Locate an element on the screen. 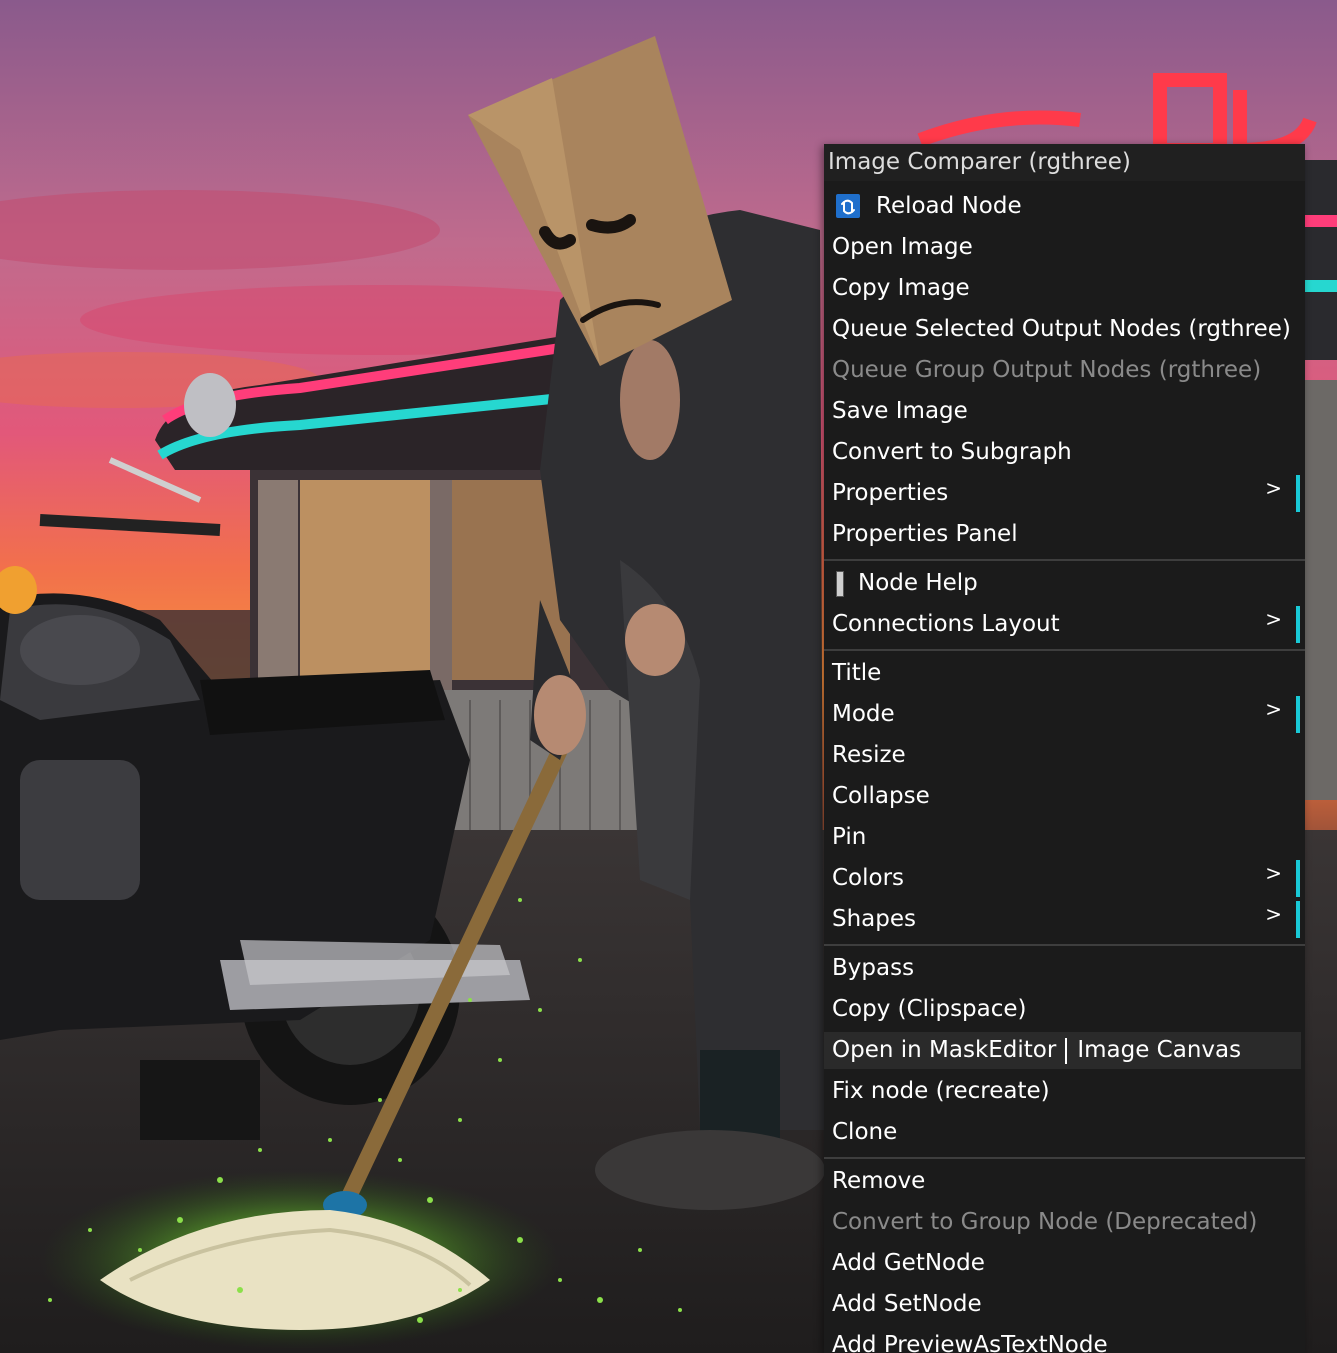 The width and height of the screenshot is (1337, 1353). menu-item-label: Copy (Clipspace) is located at coordinates (929, 1009).